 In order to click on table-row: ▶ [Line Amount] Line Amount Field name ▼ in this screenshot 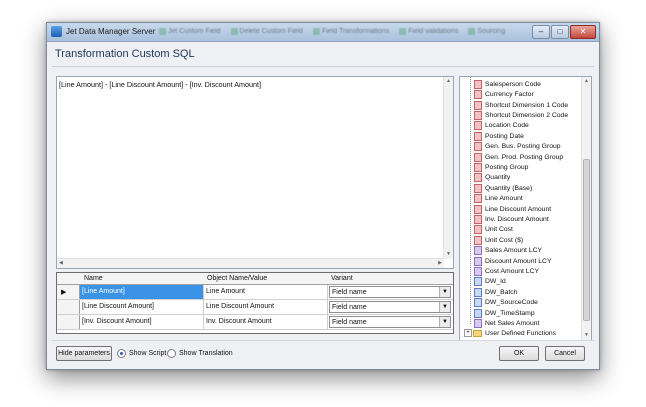, I will do `click(255, 292)`.